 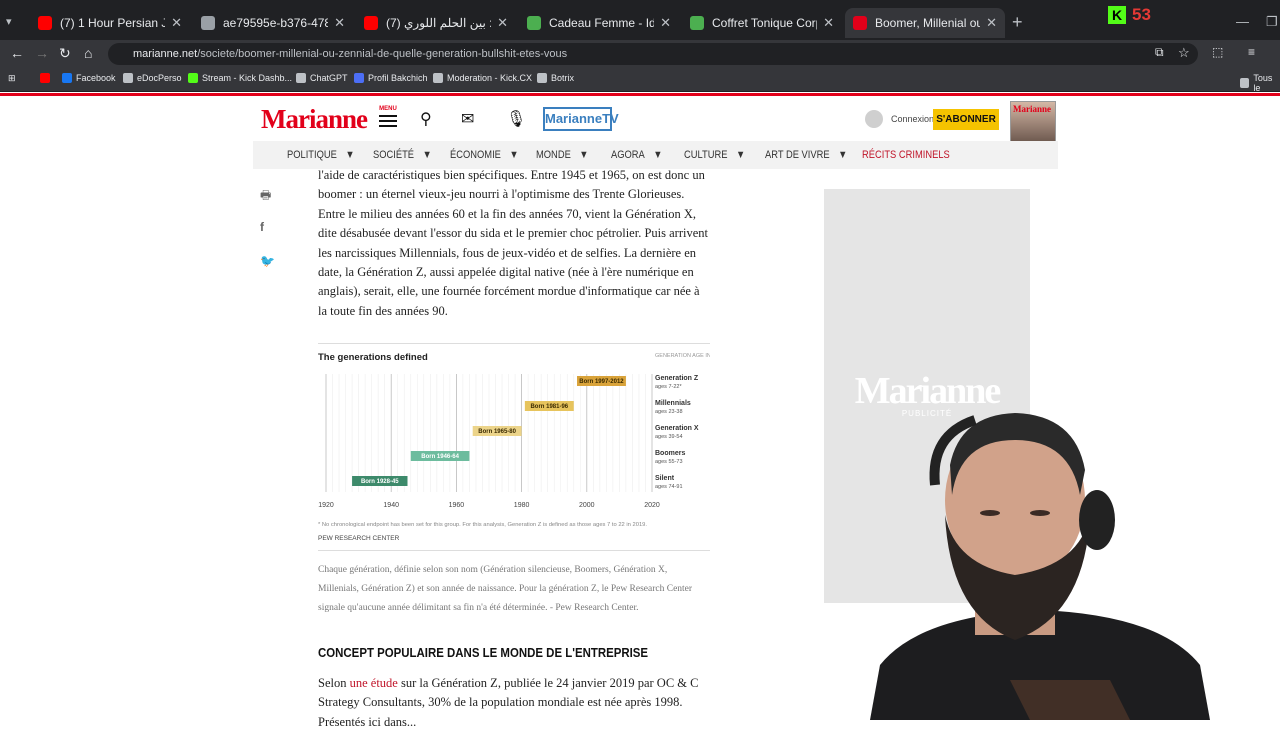 What do you see at coordinates (374, 683) in the screenshot?
I see `study-link: une étude` at bounding box center [374, 683].